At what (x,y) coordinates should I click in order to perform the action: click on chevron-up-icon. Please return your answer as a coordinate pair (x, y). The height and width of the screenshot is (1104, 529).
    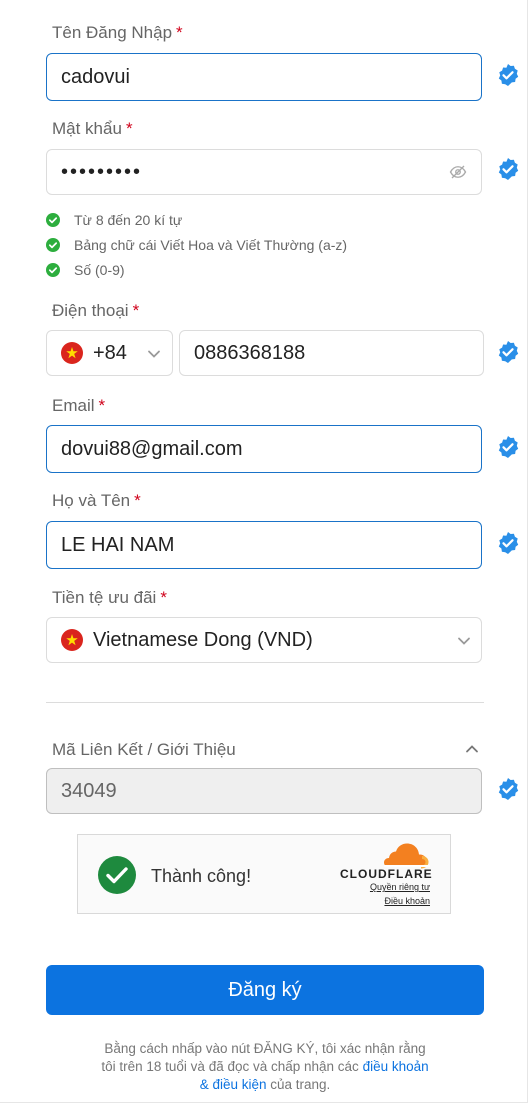
    Looking at the image, I should click on (472, 749).